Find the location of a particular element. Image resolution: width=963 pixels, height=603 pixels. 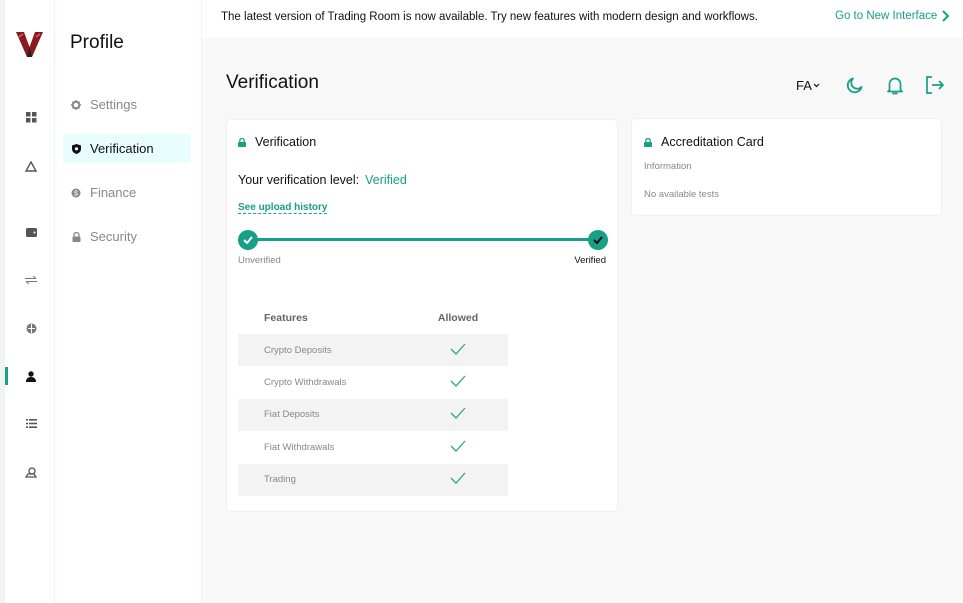

logout-button is located at coordinates (935, 85).